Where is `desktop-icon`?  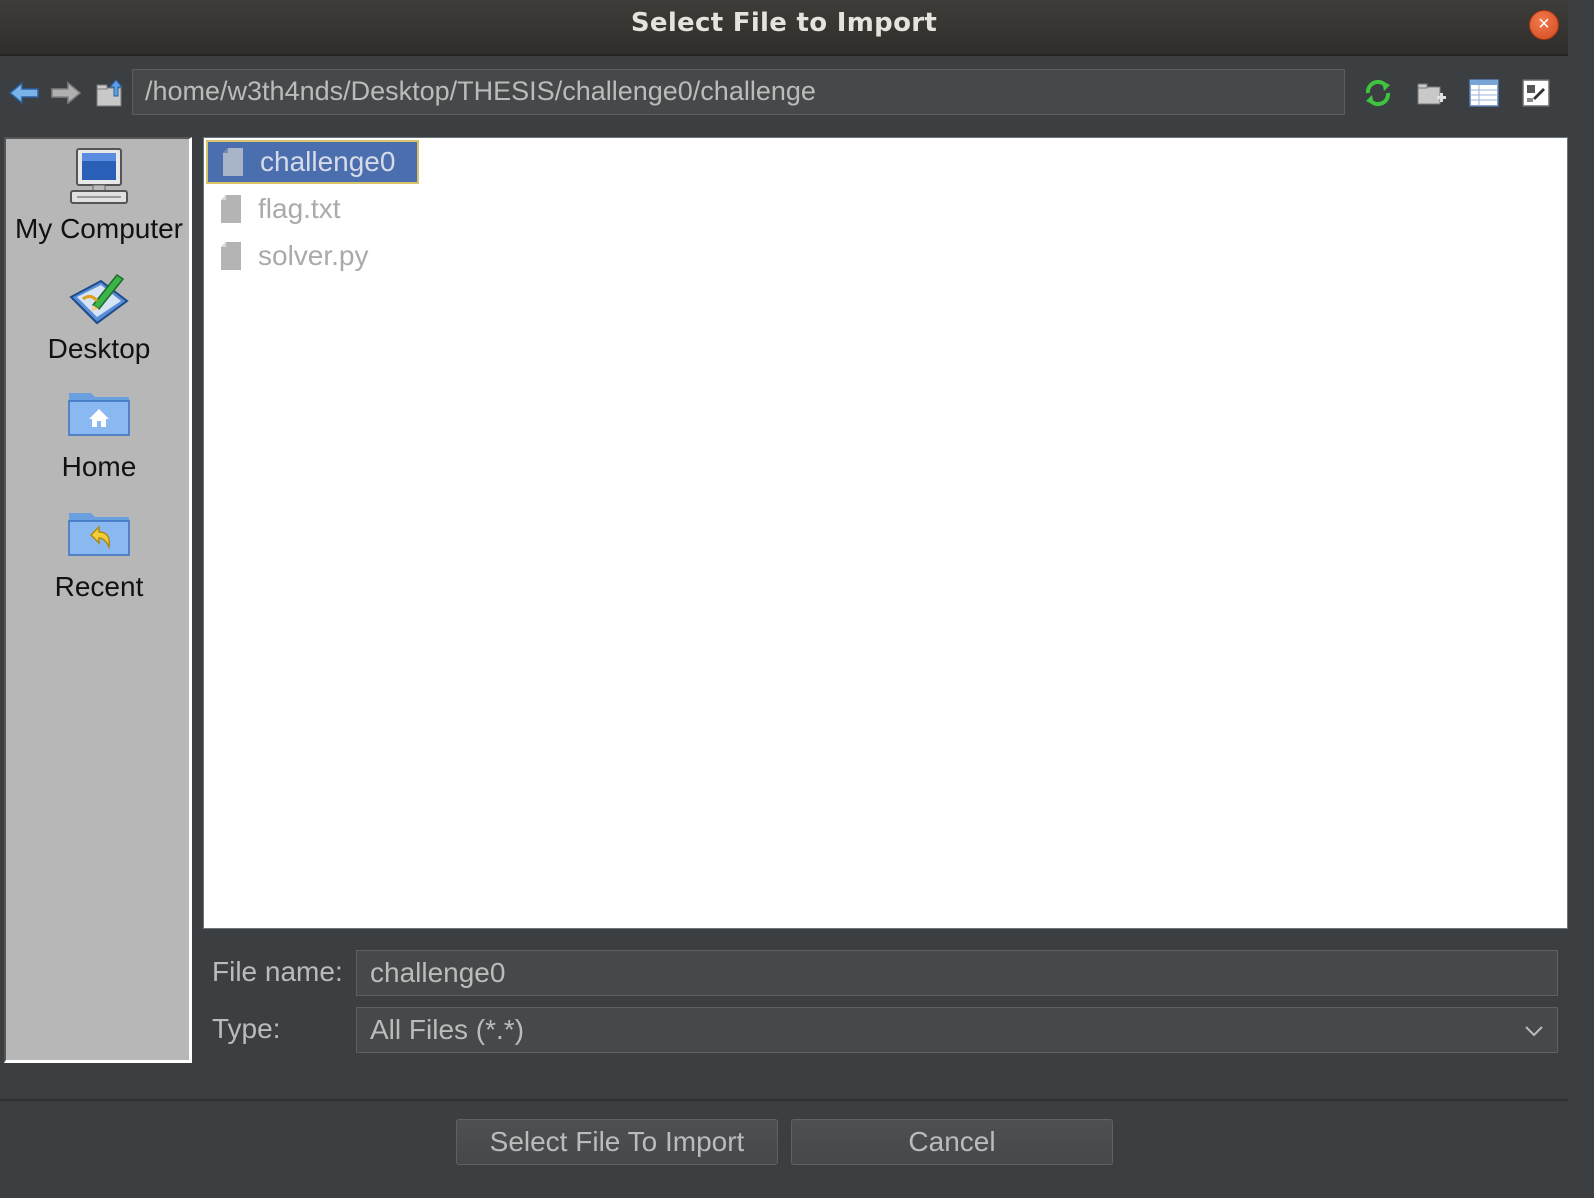
desktop-icon is located at coordinates (99, 299).